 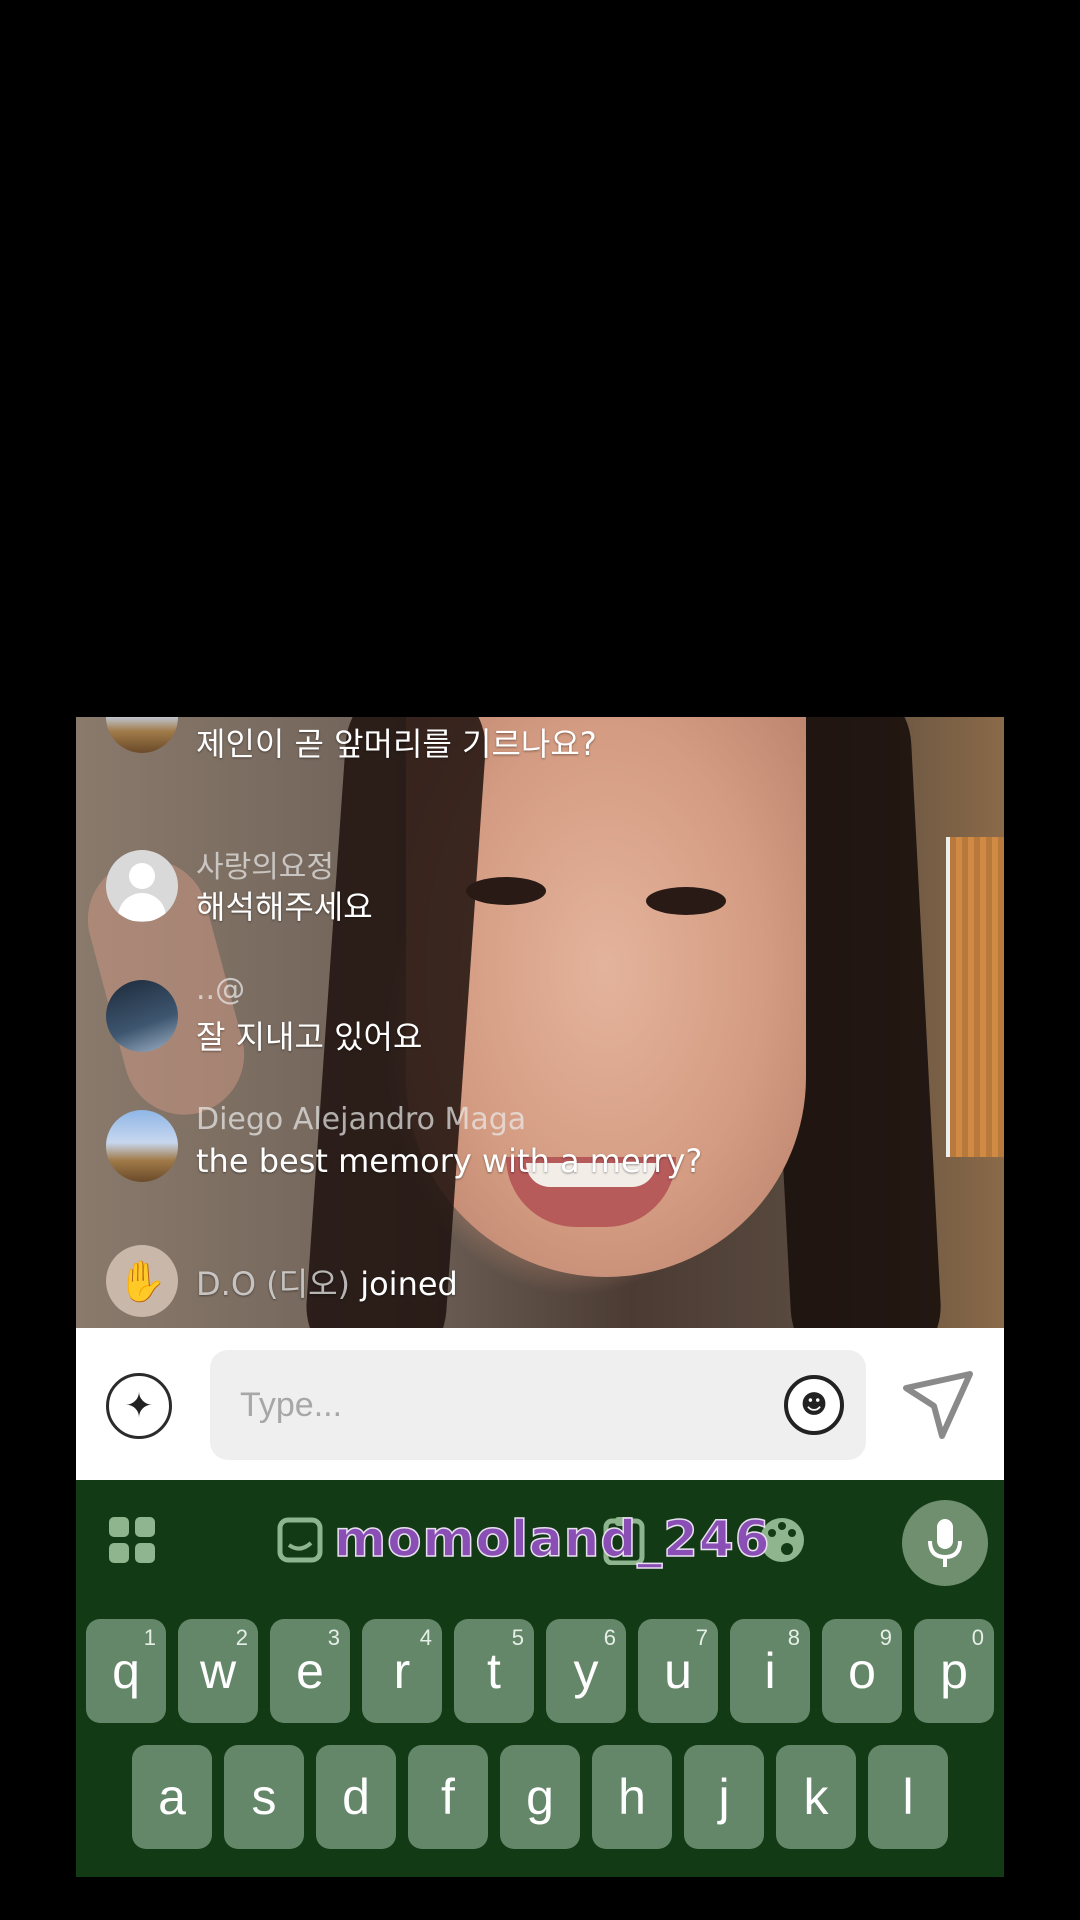 I want to click on chat-message: 제인이 곧 앞머리를 기르나요?, so click(x=536, y=762).